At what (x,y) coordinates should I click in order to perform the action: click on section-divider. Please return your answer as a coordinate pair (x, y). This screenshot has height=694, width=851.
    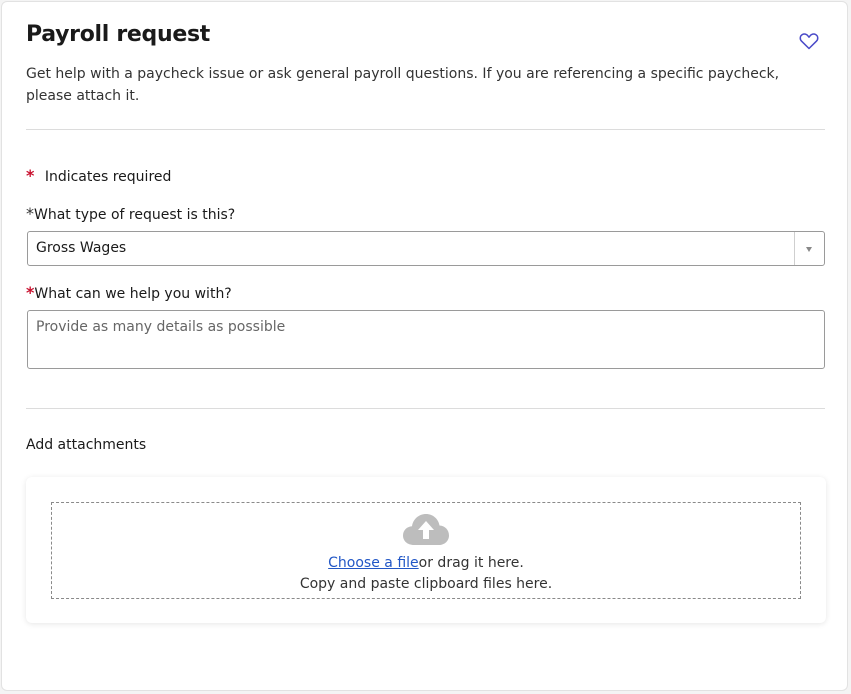
    Looking at the image, I should click on (425, 408).